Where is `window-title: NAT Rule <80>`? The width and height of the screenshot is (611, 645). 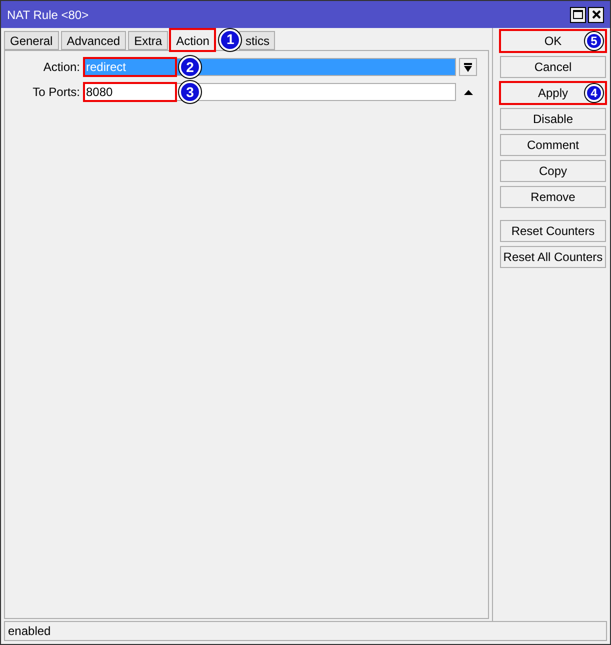 window-title: NAT Rule <80> is located at coordinates (48, 15).